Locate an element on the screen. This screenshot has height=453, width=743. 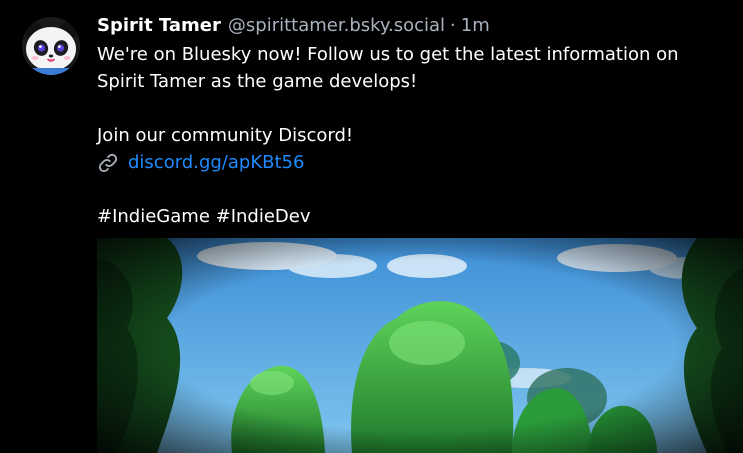
post-timestamp: 1m is located at coordinates (475, 26).